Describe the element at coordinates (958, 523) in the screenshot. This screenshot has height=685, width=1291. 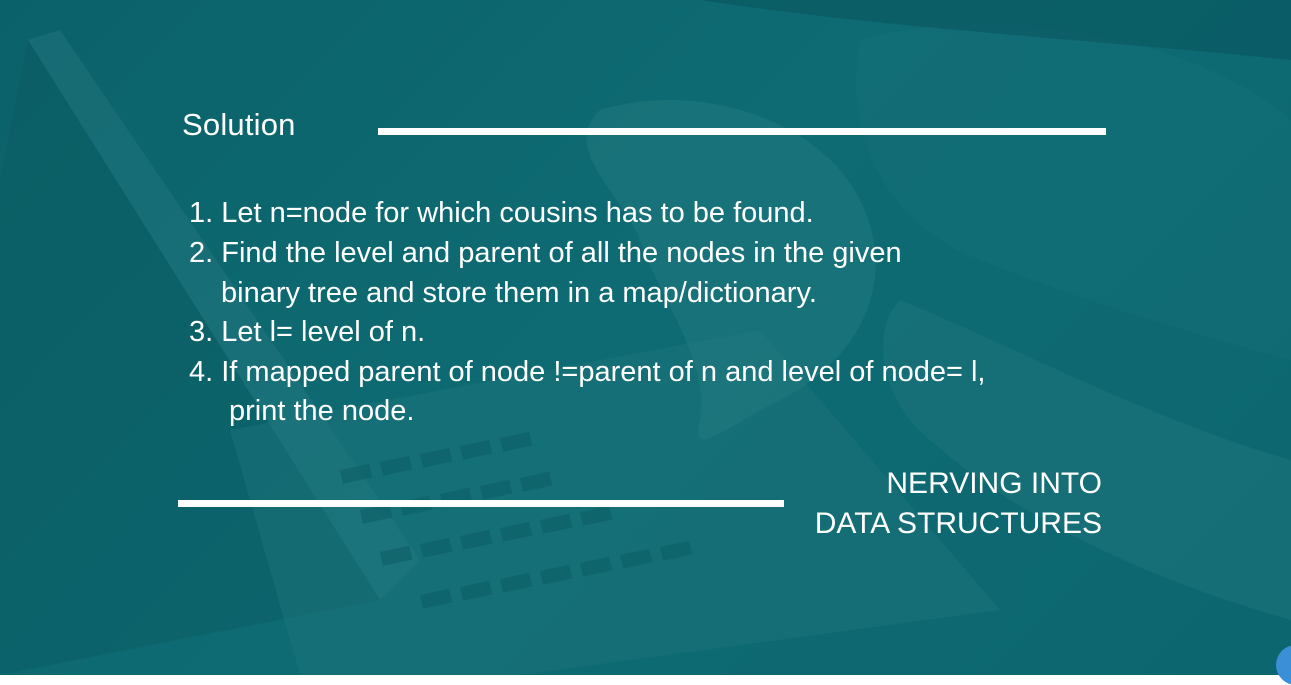
I see `brand-line-2: DATA STRUCTURES` at that location.